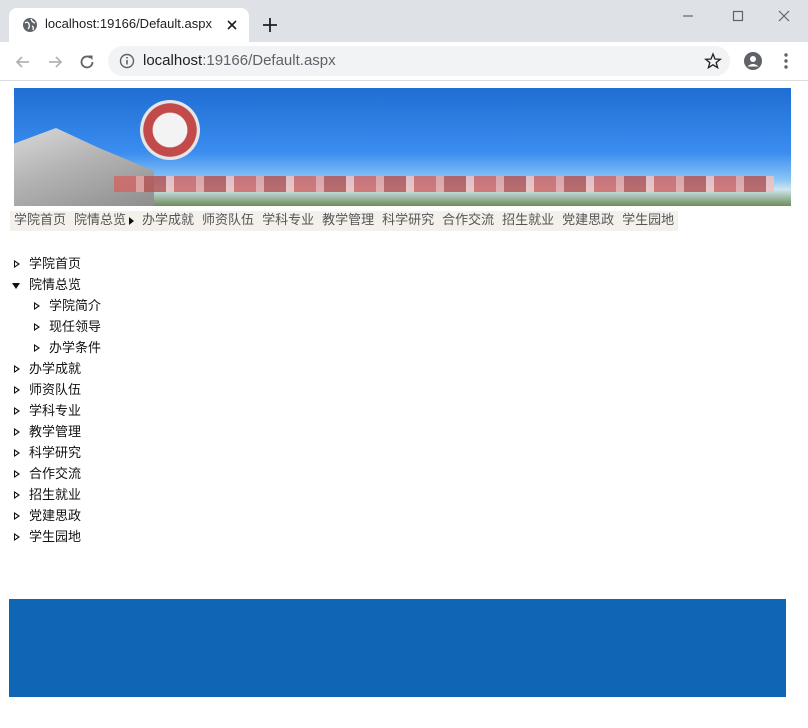 Image resolution: width=808 pixels, height=728 pixels. I want to click on tab-strip: localhost:19166/Default.aspx, so click(404, 21).